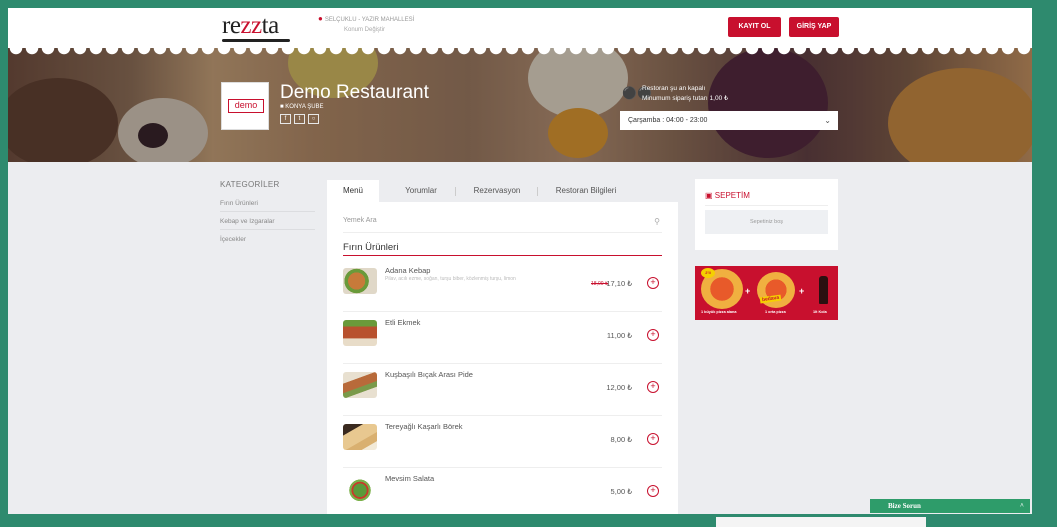 Image resolution: width=1057 pixels, height=527 pixels. Describe the element at coordinates (729, 120) in the screenshot. I see `working-hours-select: Çarşamba : 04:00 - 23:00 ⌄` at that location.